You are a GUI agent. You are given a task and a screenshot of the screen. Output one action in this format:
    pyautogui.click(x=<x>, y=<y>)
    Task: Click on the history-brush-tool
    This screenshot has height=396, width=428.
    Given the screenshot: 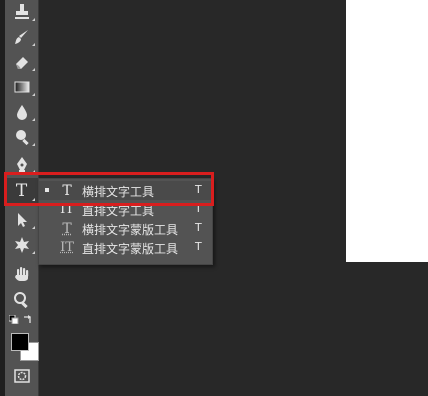 What is the action you would take?
    pyautogui.click(x=21, y=37)
    